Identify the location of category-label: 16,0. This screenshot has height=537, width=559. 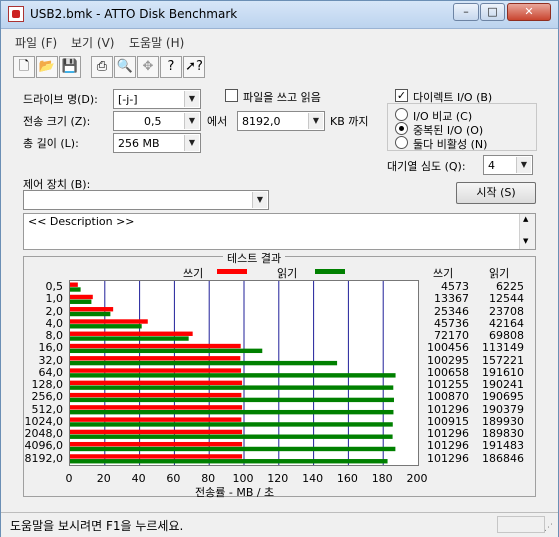
(51, 348).